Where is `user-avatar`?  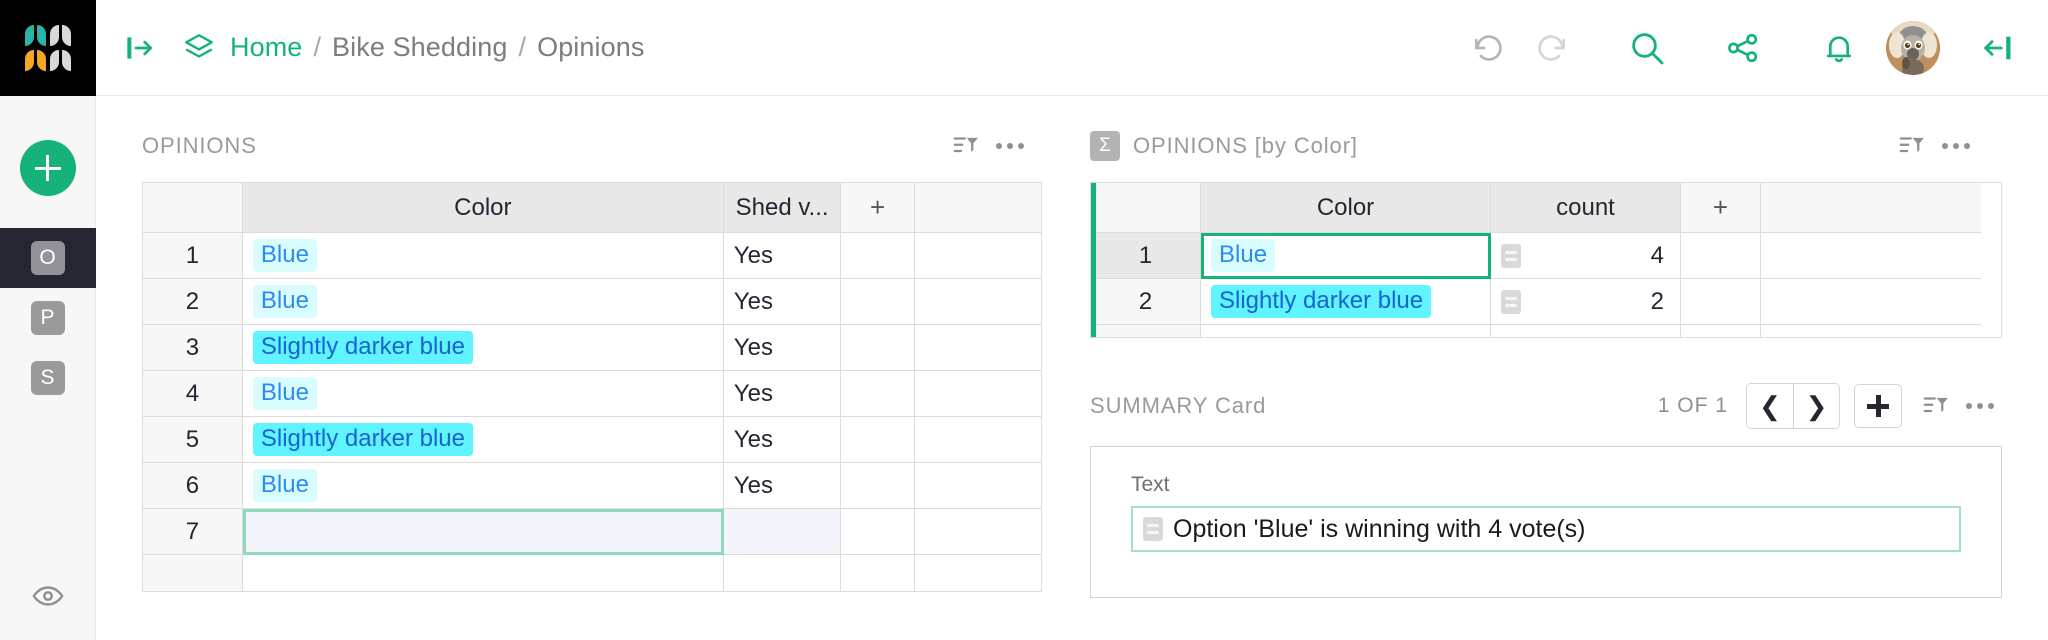 user-avatar is located at coordinates (1913, 47).